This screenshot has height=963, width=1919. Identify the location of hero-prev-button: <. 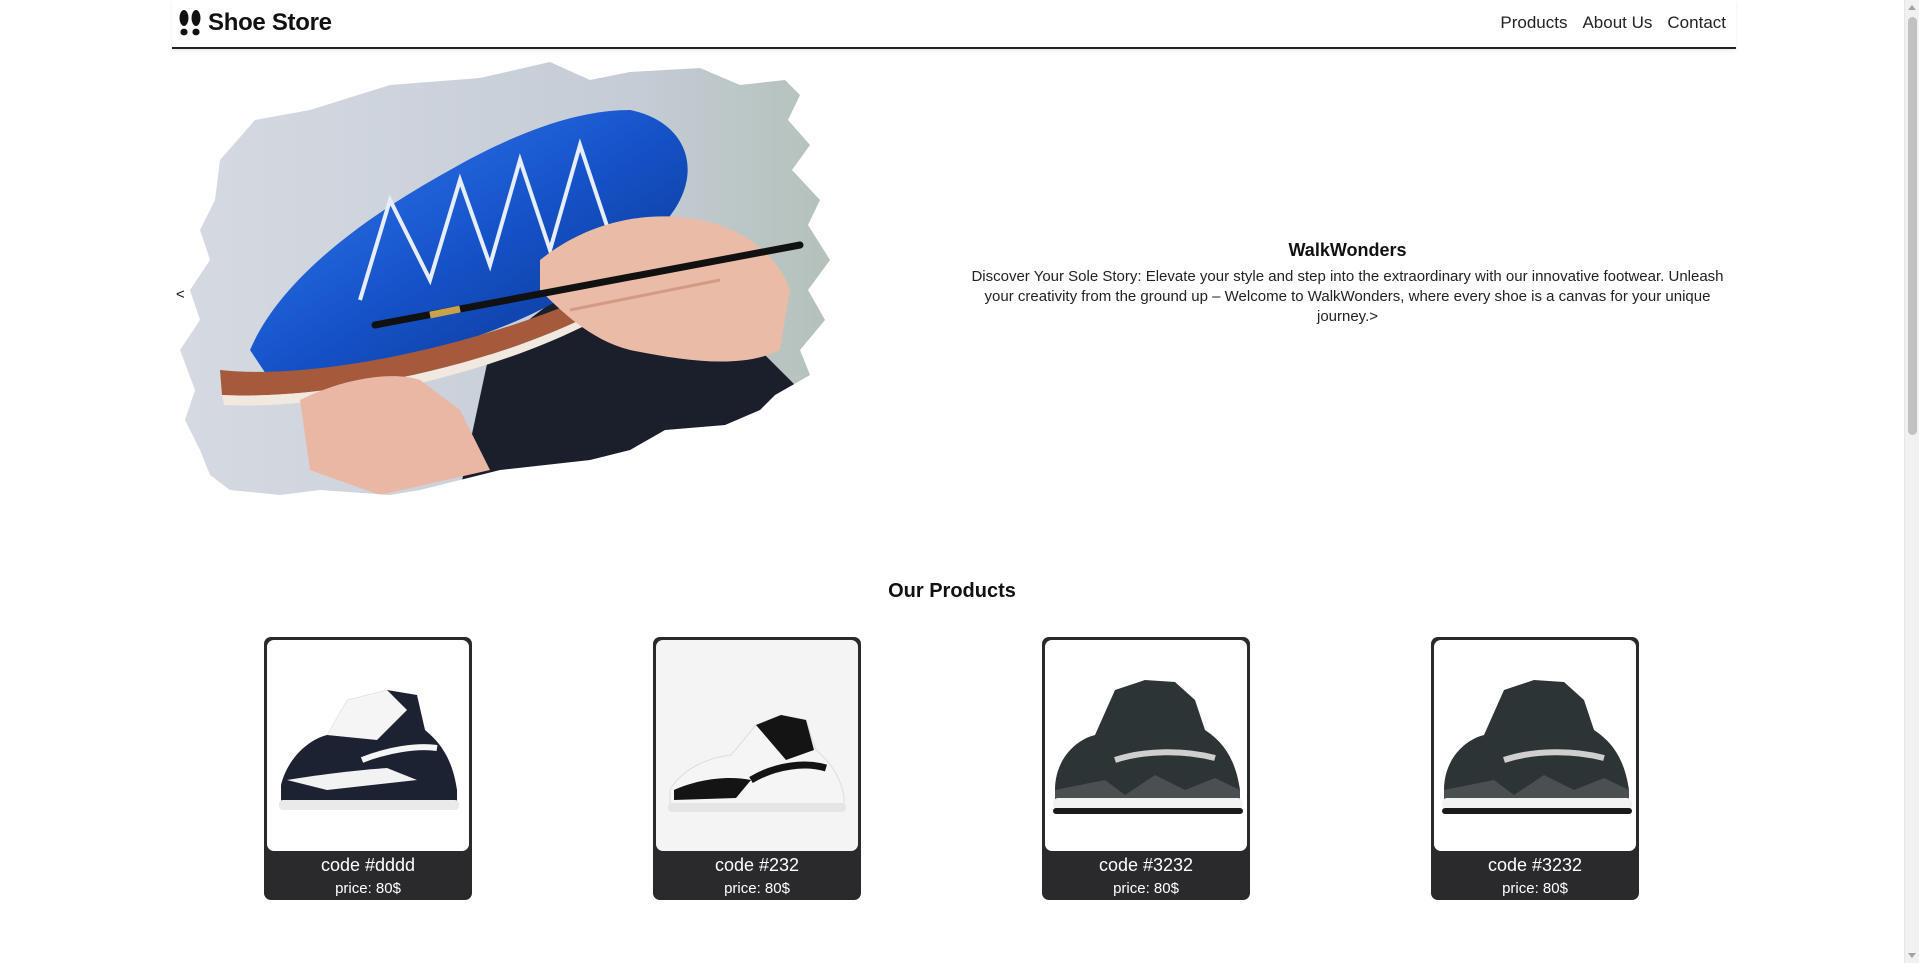
(180, 294).